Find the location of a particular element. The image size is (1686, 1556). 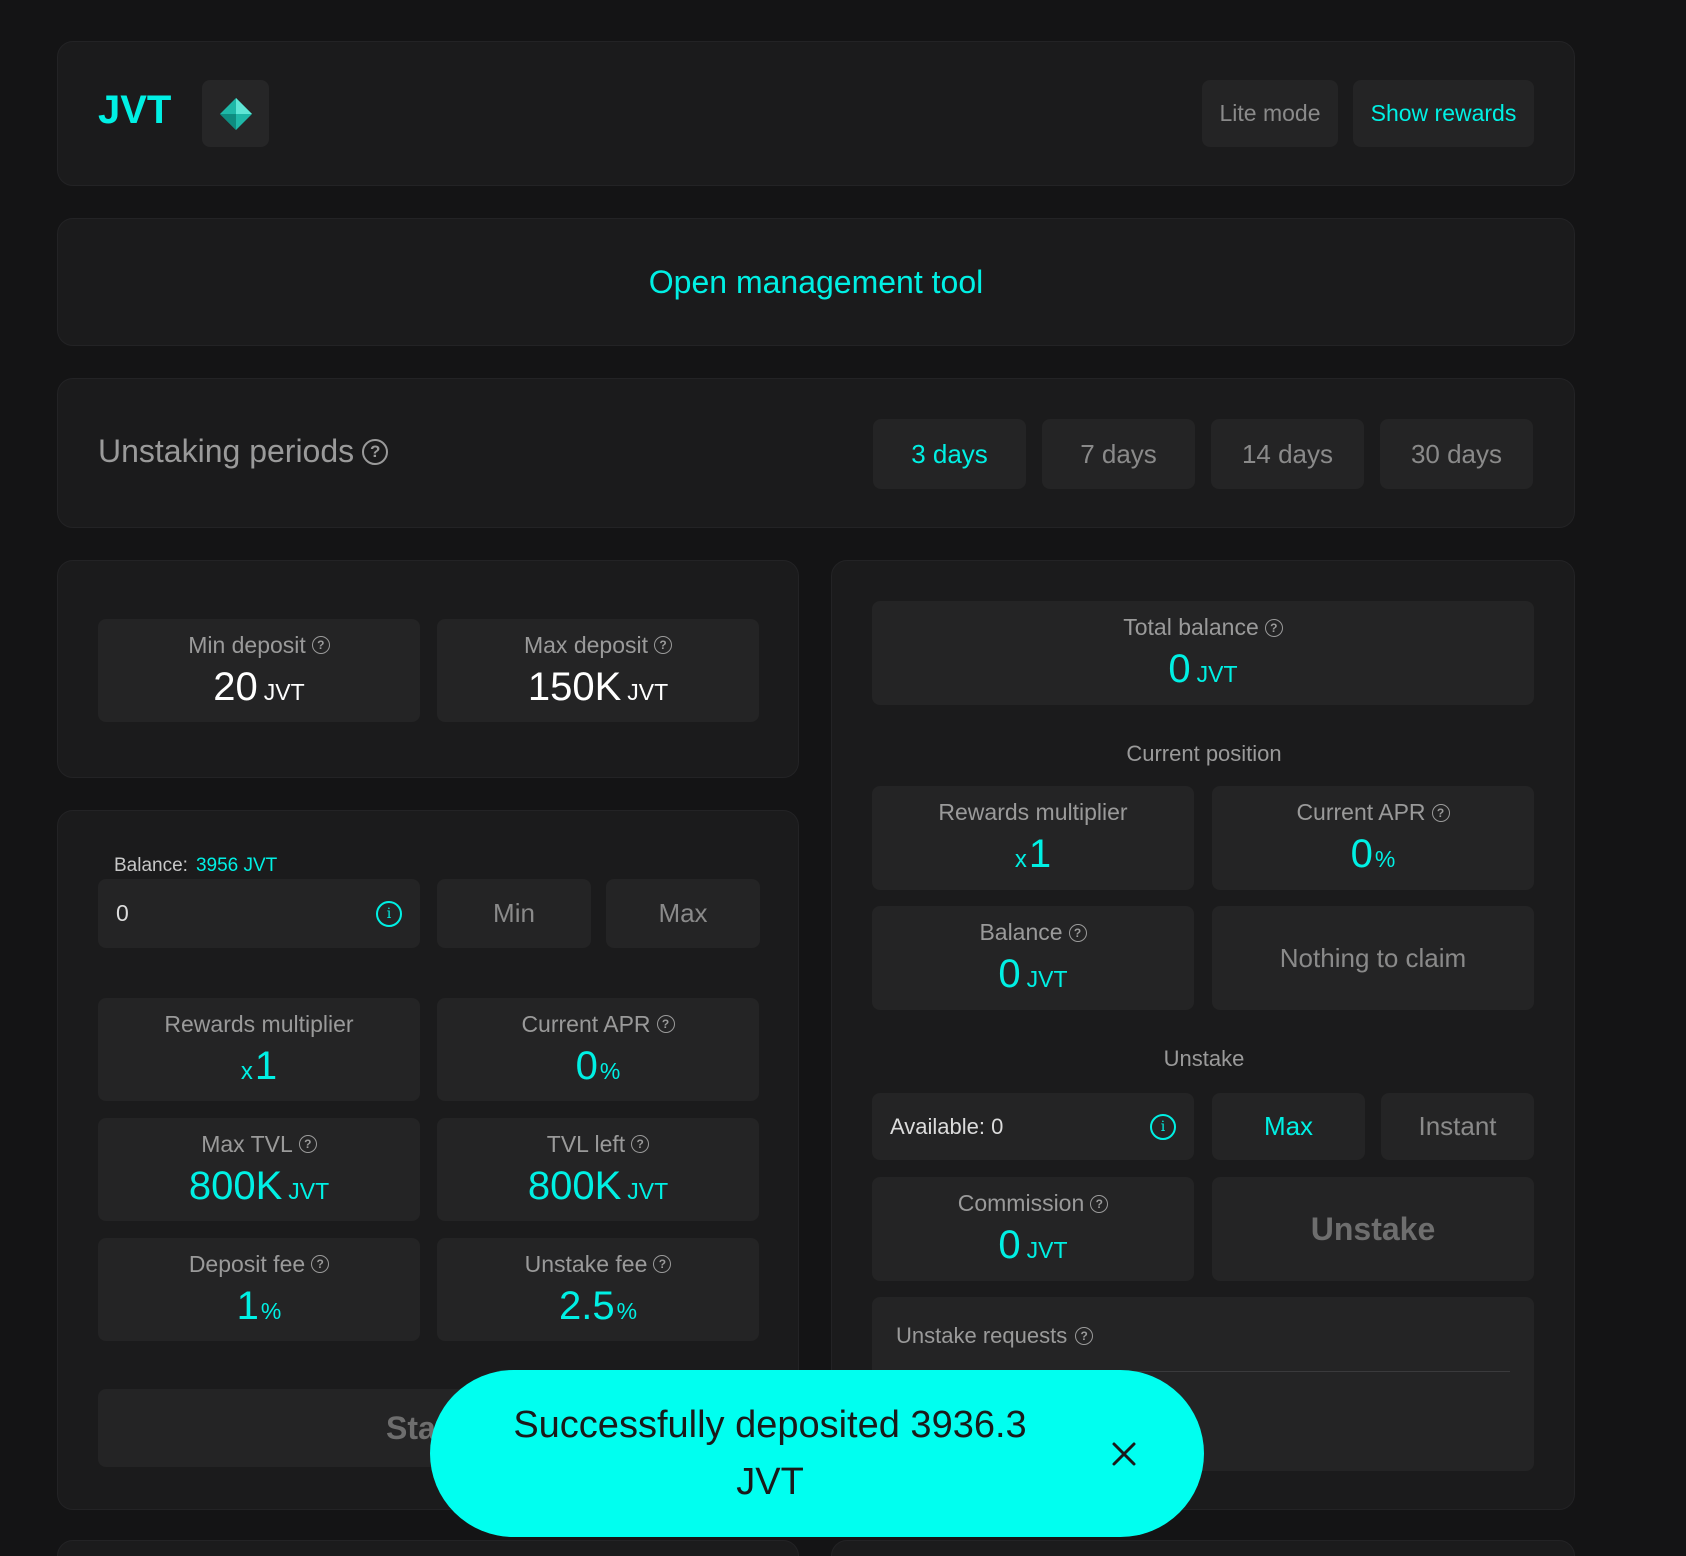

position-current-apr-tile: Current APR? 0% is located at coordinates (1373, 838).